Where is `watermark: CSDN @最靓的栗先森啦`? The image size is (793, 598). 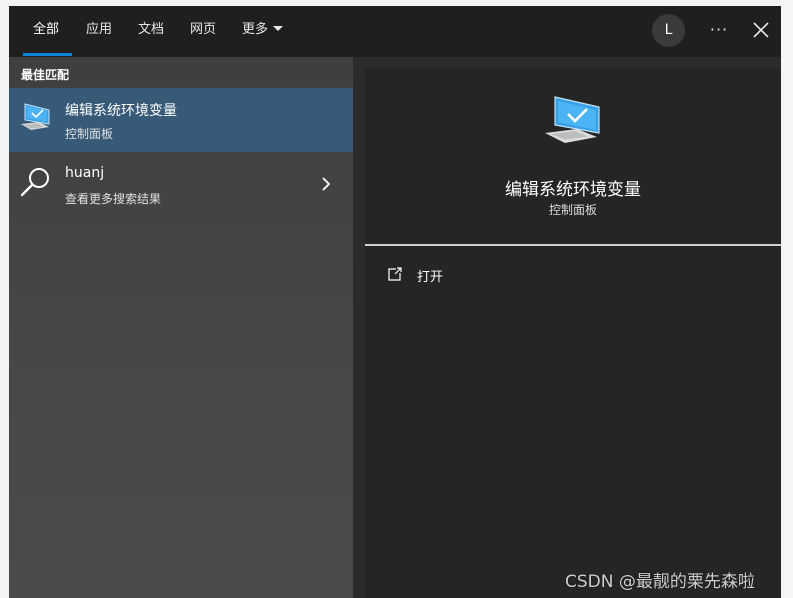
watermark: CSDN @最靓的栗先森啦 is located at coordinates (660, 582).